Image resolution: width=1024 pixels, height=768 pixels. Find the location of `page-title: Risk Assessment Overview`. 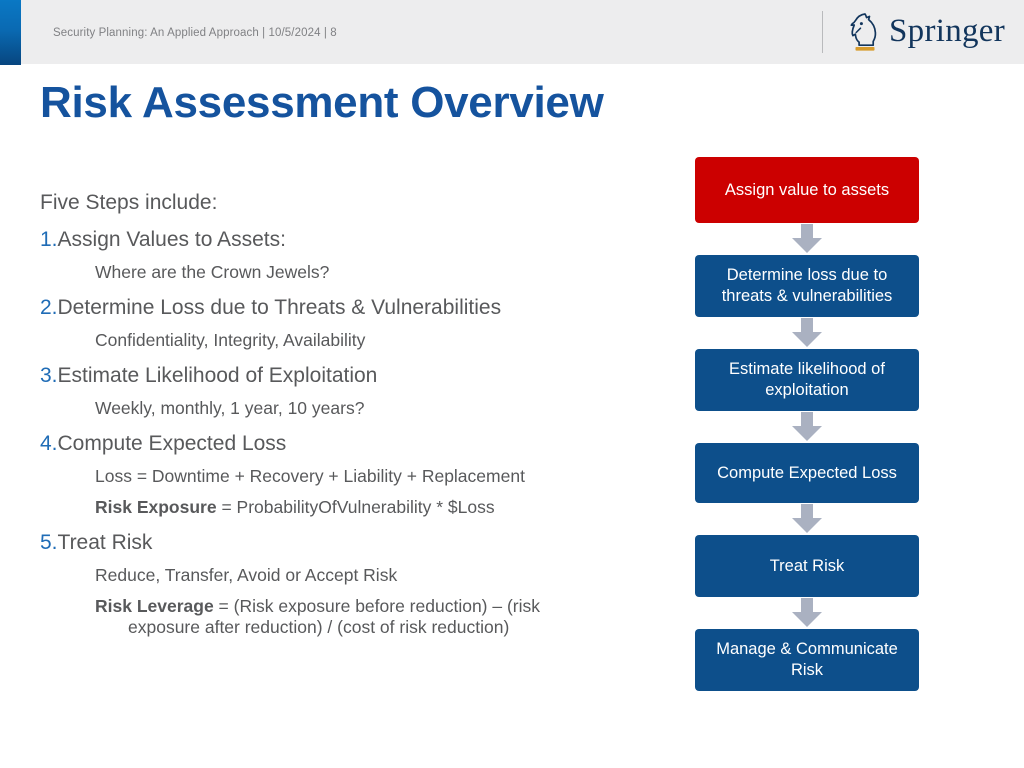

page-title: Risk Assessment Overview is located at coordinates (322, 102).